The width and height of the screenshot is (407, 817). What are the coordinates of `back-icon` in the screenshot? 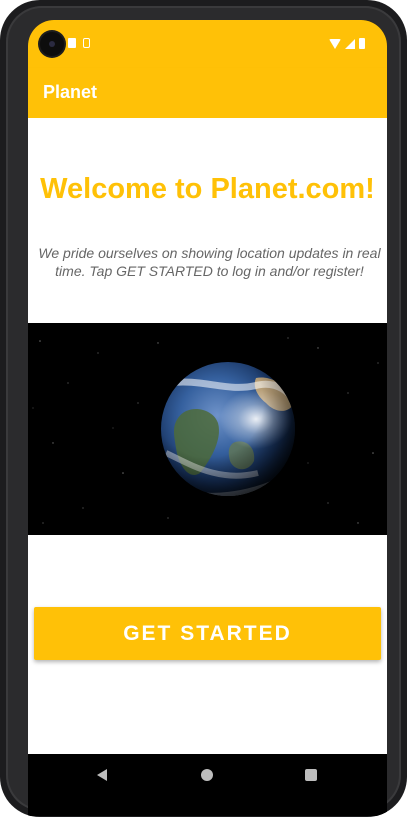 It's located at (102, 775).